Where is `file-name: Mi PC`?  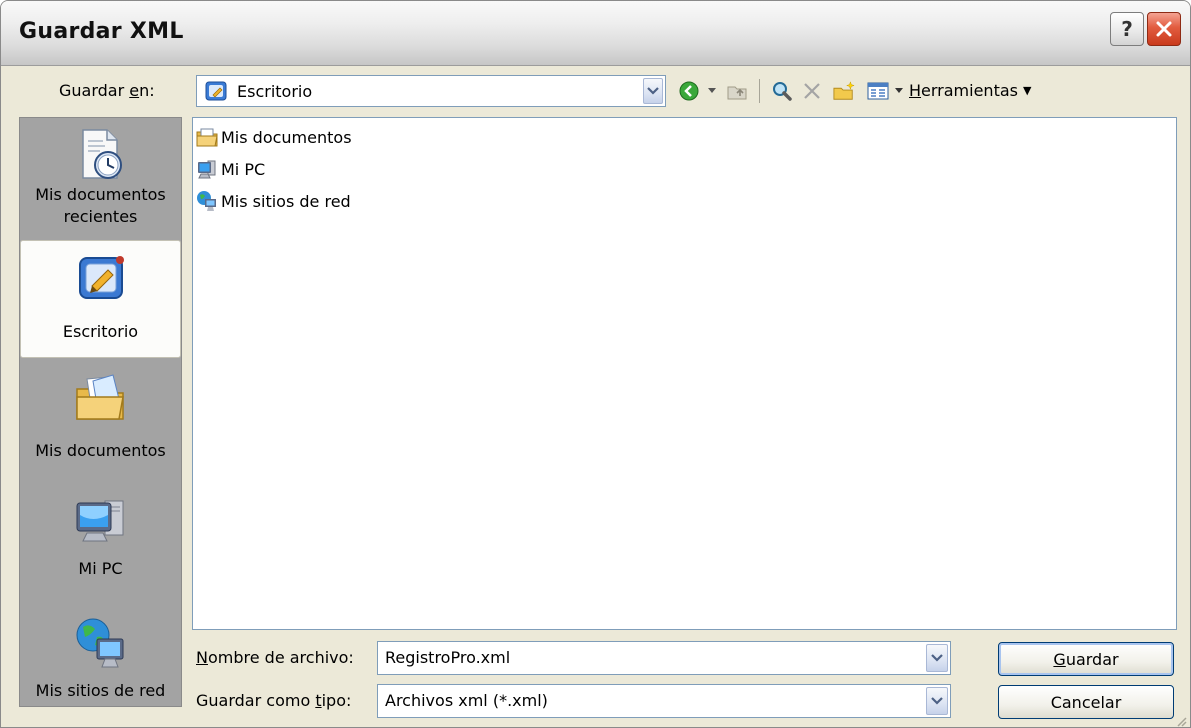 file-name: Mi PC is located at coordinates (243, 169).